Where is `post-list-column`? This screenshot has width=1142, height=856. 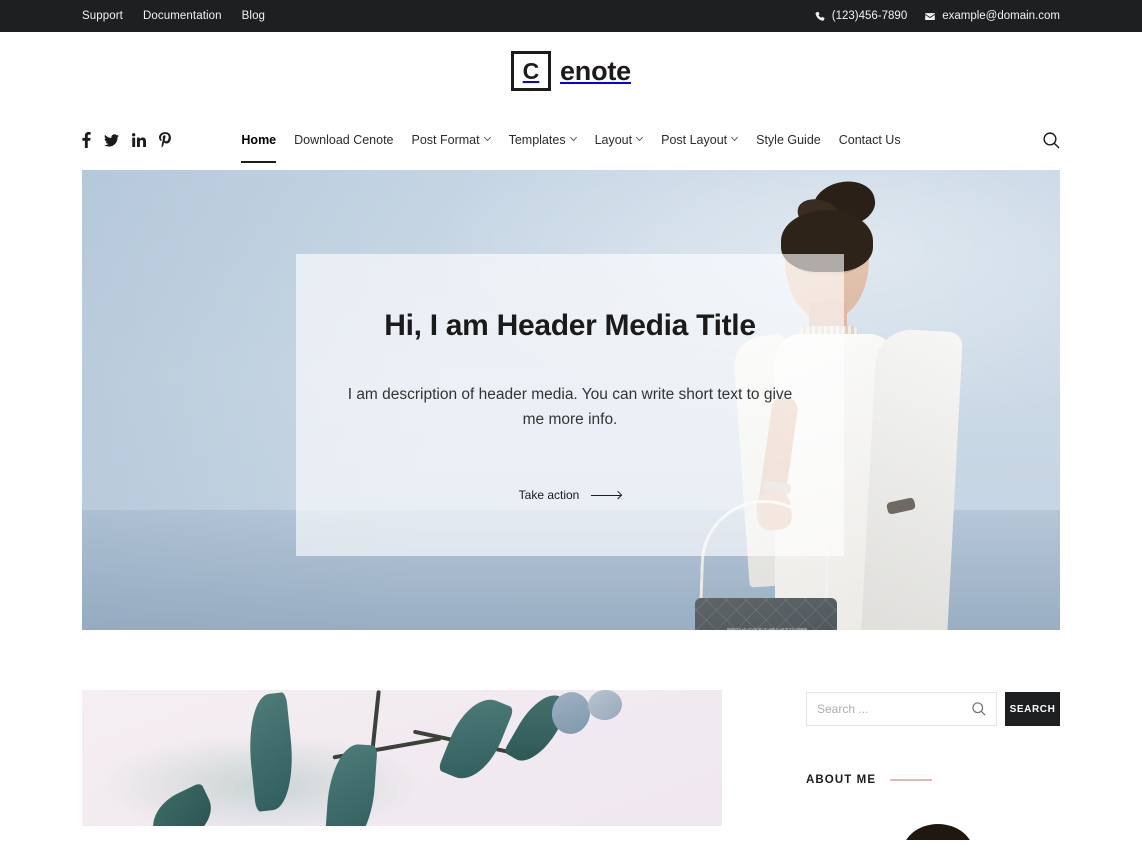 post-list-column is located at coordinates (402, 765).